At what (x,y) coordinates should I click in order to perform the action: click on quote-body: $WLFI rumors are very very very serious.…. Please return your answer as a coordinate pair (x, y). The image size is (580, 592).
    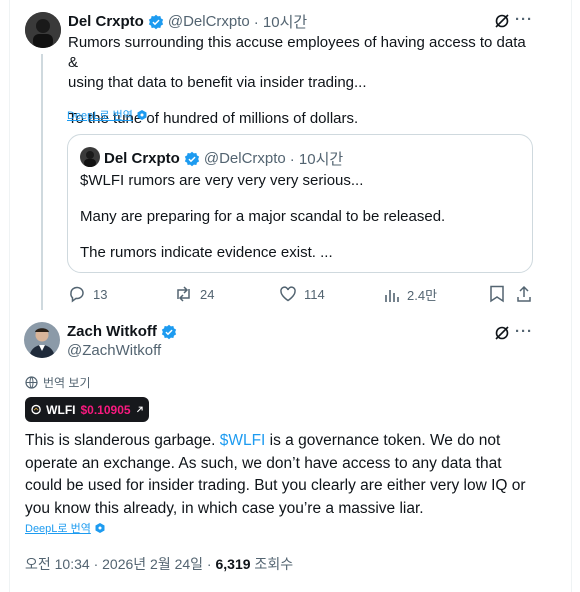
    Looking at the image, I should click on (300, 217).